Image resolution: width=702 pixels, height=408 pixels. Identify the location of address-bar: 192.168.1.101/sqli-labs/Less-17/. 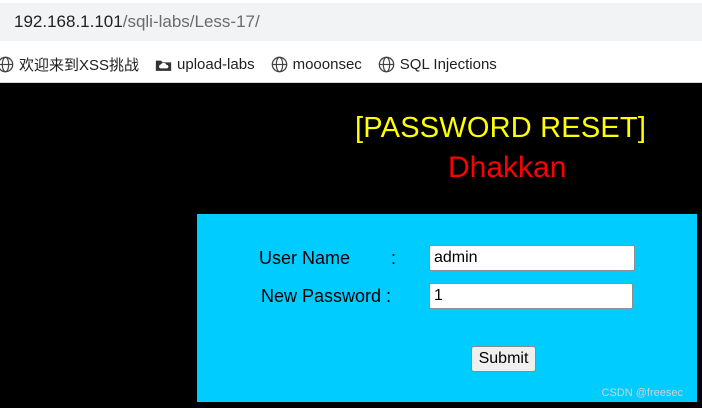
(351, 23).